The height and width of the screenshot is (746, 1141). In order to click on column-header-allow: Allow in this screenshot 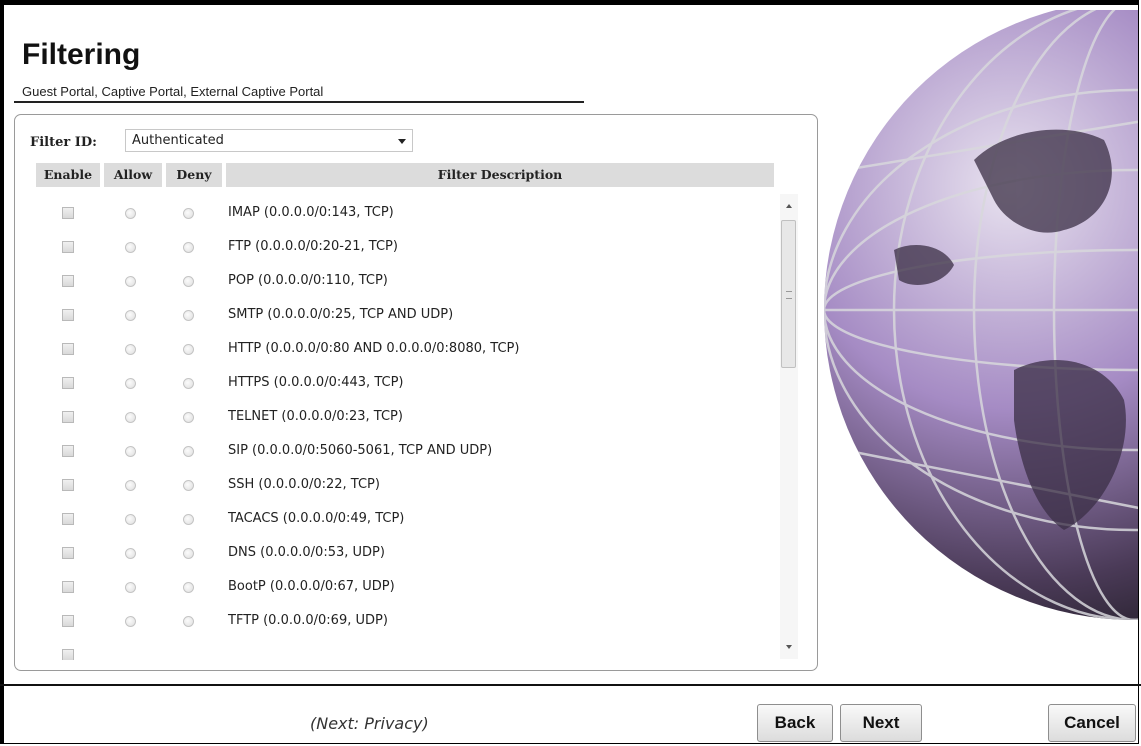, I will do `click(133, 175)`.